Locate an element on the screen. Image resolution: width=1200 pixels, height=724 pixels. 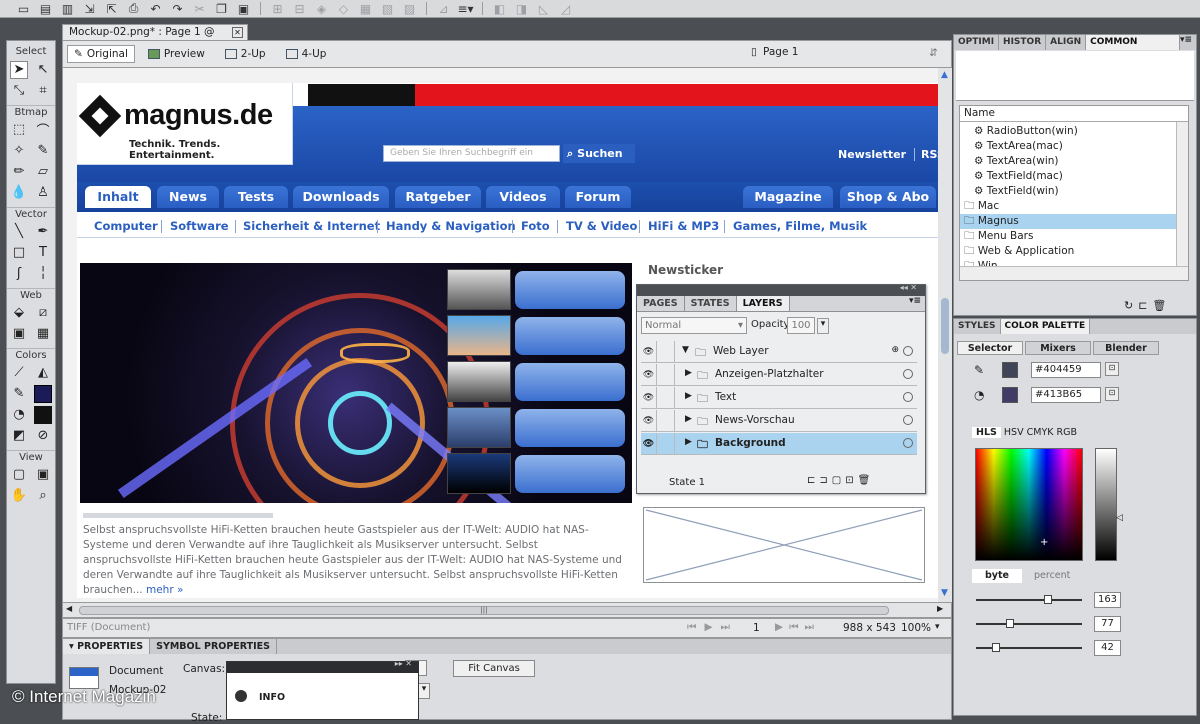
blur-tool-icon: 💧 is located at coordinates (19, 193).